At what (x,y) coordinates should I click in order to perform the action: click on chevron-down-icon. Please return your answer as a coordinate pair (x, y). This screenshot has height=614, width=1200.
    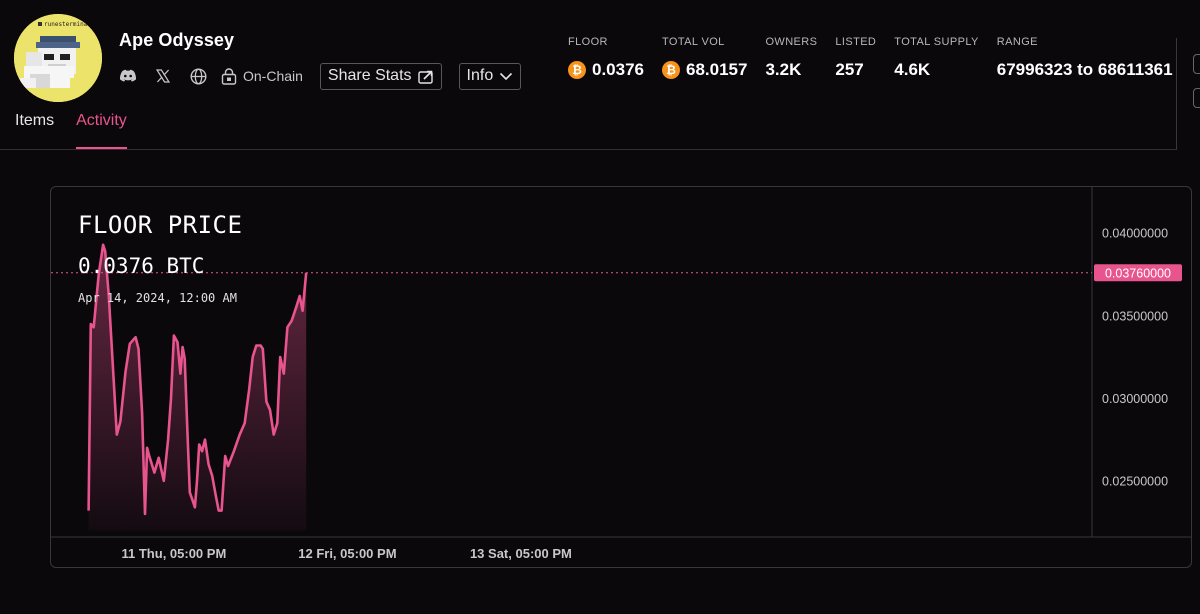
    Looking at the image, I should click on (506, 76).